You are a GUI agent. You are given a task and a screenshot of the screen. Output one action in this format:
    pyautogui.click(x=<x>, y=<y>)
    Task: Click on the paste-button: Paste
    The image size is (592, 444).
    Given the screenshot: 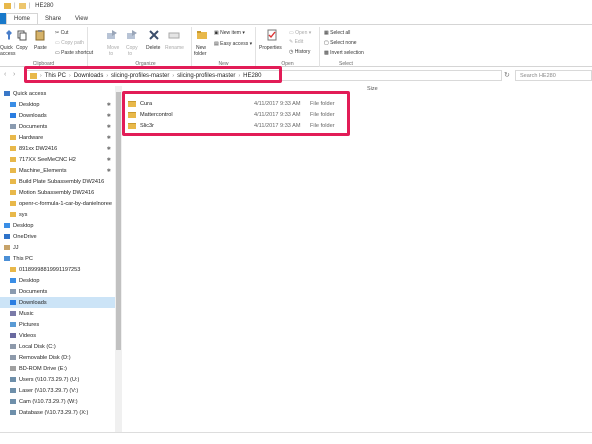 What is the action you would take?
    pyautogui.click(x=40, y=48)
    